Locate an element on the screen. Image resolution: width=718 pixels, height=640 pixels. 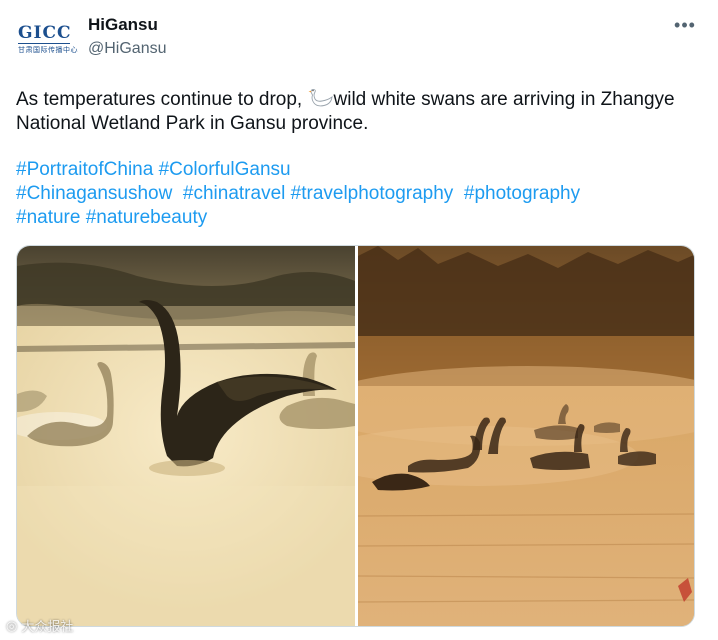
avatar-divider is located at coordinates (44, 43).